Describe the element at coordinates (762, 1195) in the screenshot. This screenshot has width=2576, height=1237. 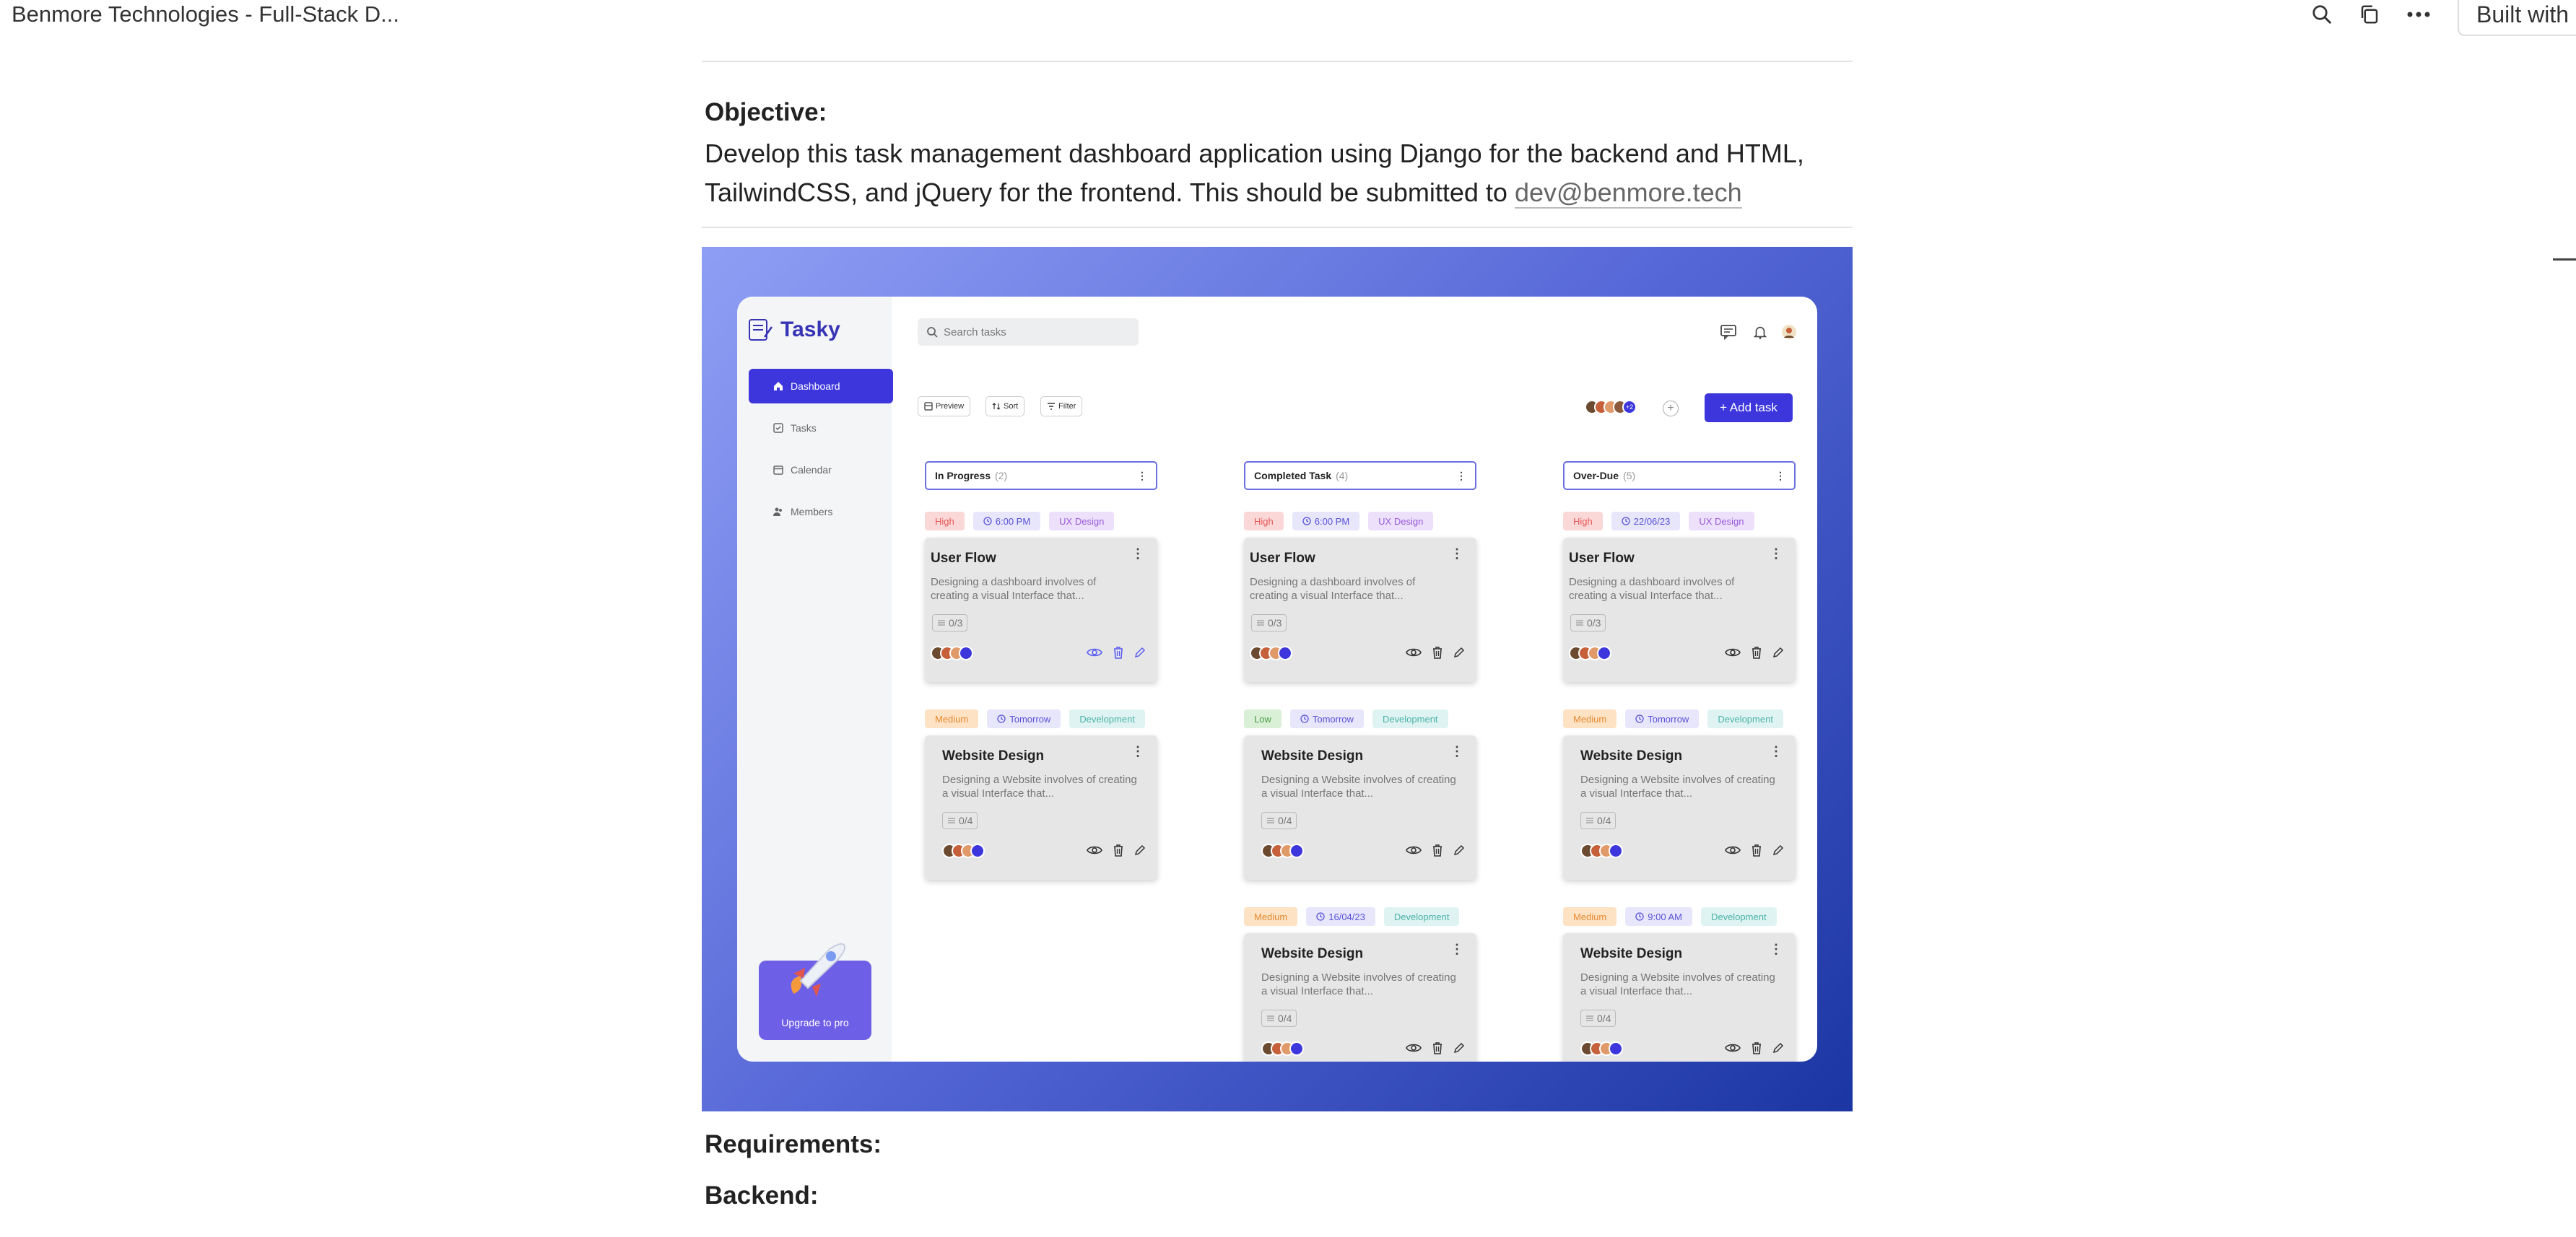
I see `backend-heading: Backend:` at that location.